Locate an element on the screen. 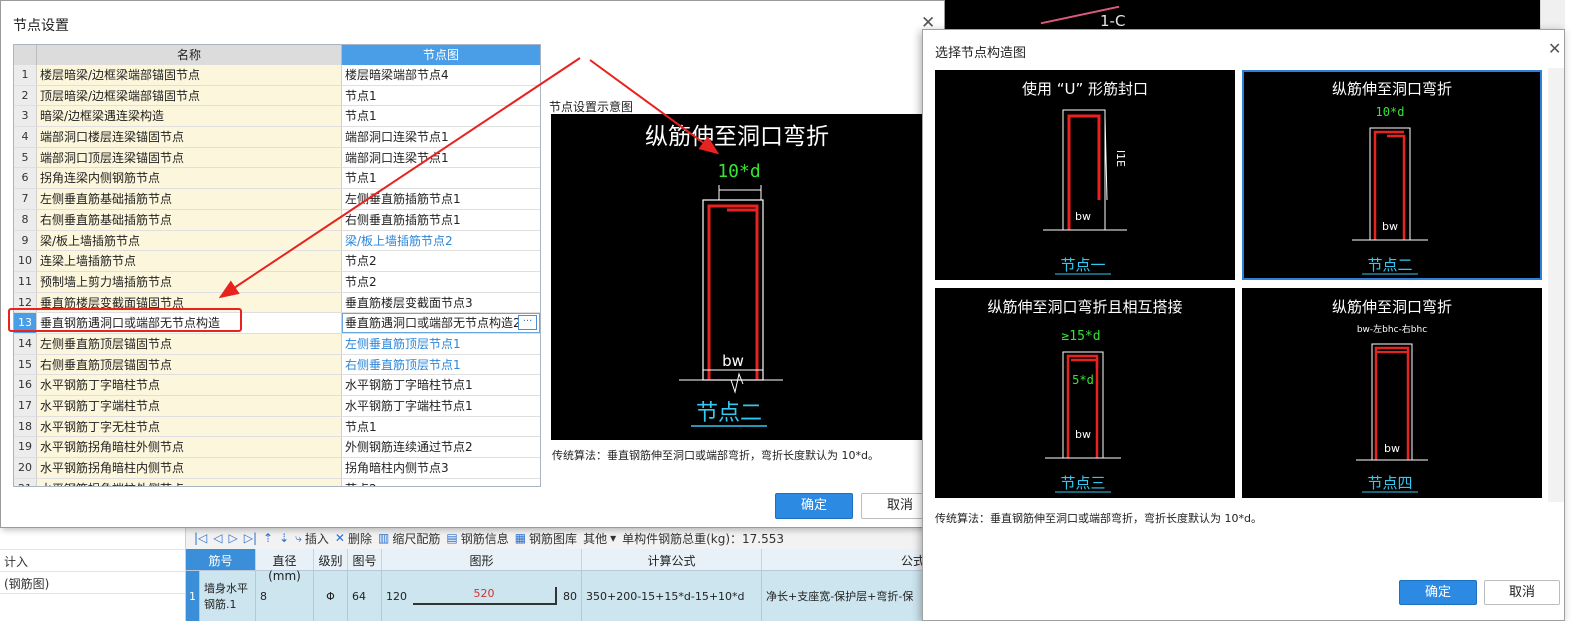 The image size is (1593, 621). close-icon: ✕ is located at coordinates (1554, 48).